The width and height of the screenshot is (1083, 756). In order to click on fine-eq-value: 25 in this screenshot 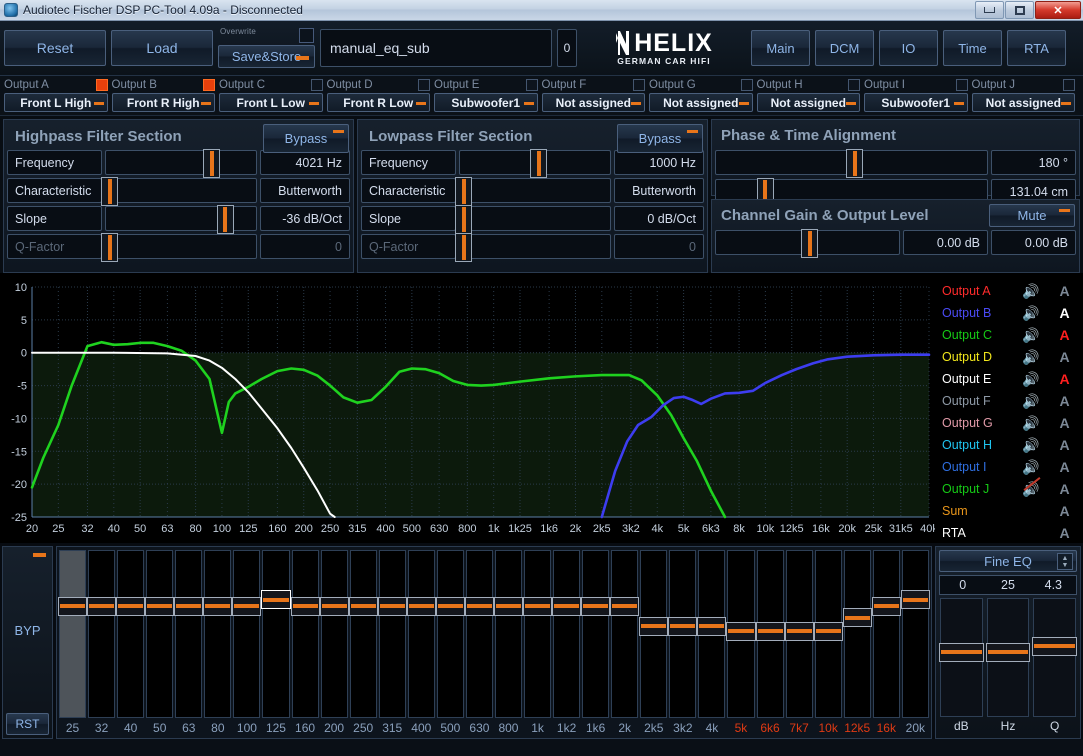, I will do `click(1007, 585)`.